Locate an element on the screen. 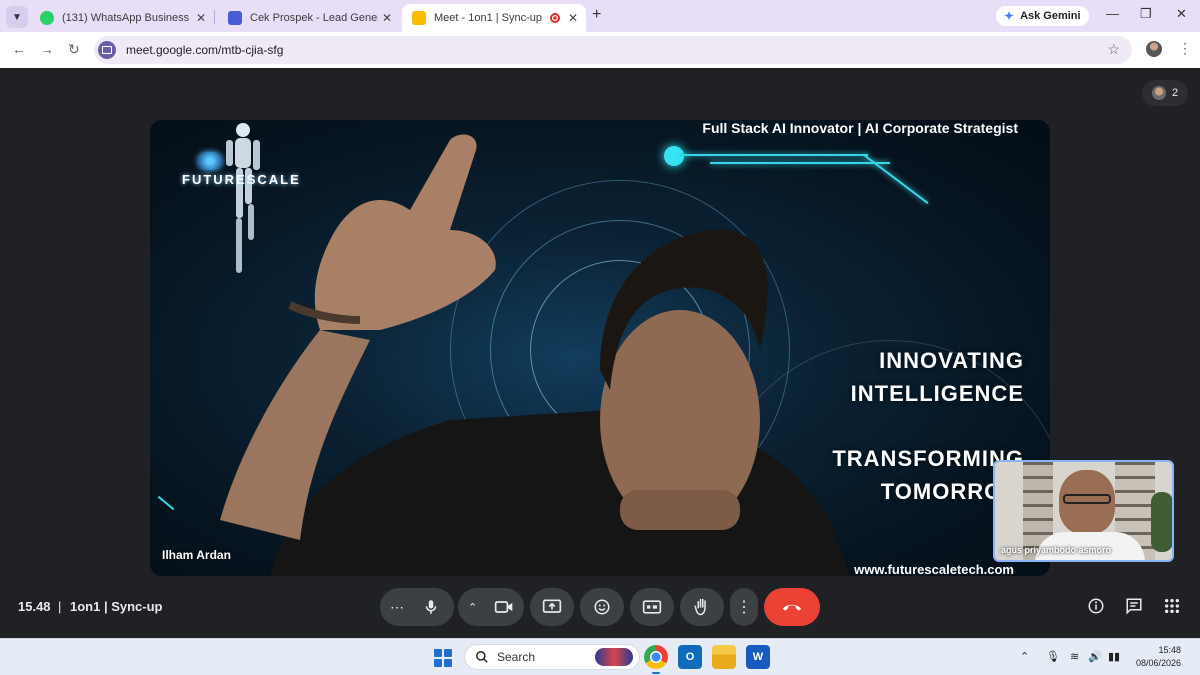  clock-date: 08/06/2026 is located at coordinates (1159, 663).